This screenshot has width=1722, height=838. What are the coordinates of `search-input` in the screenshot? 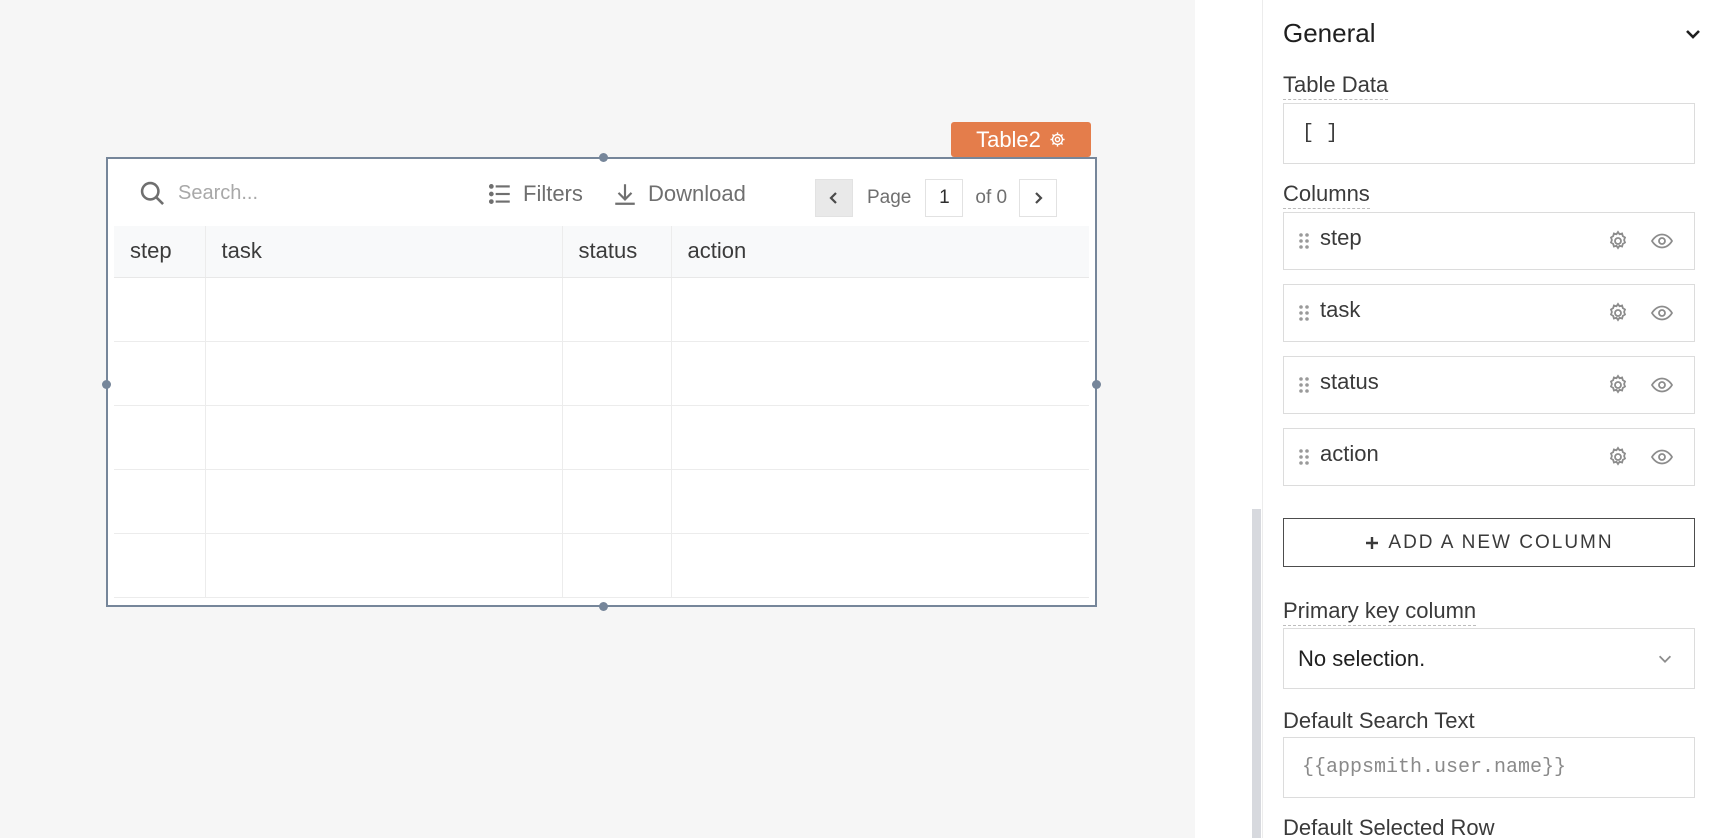 It's located at (308, 193).